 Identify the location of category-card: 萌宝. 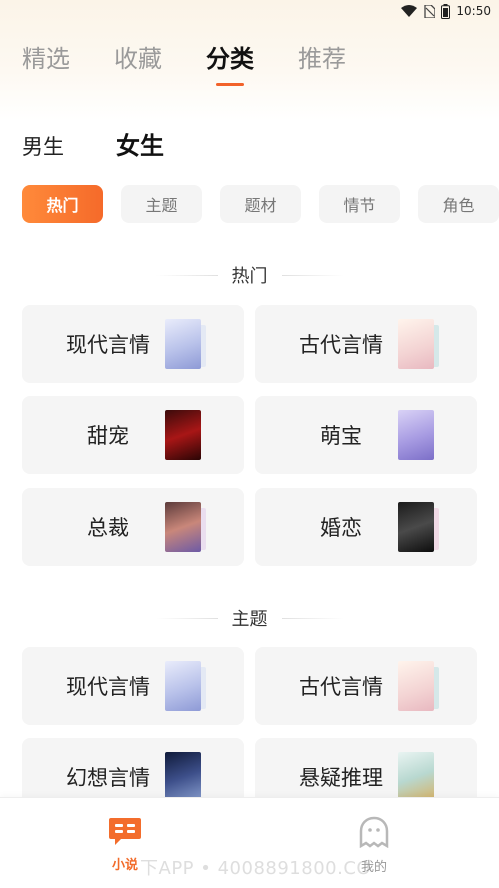
(366, 435).